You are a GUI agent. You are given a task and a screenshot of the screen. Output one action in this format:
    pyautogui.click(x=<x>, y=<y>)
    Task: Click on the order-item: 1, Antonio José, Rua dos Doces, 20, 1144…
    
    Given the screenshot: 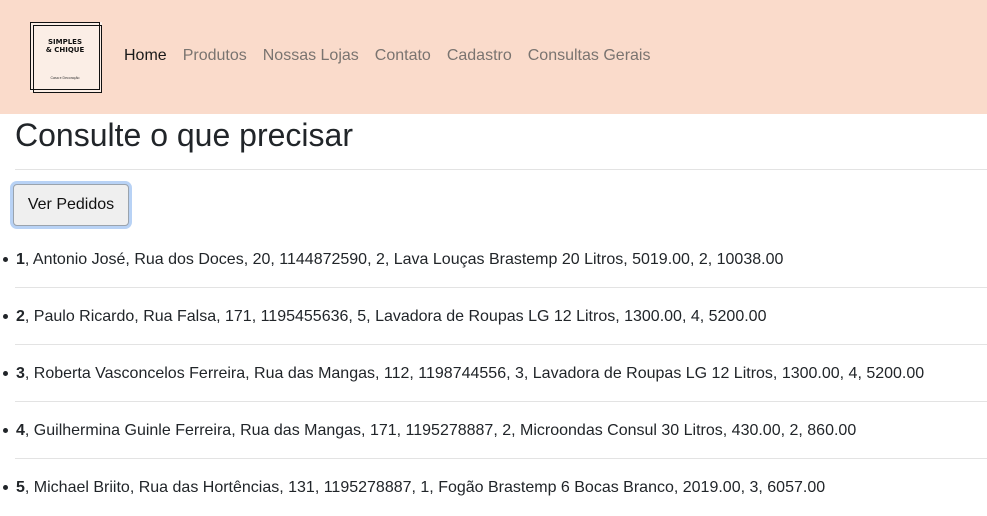 What is the action you would take?
    pyautogui.click(x=493, y=259)
    